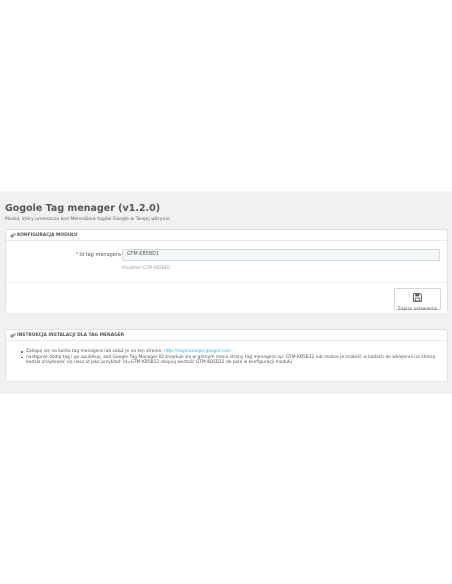  What do you see at coordinates (281, 255) in the screenshot?
I see `tag-manager-id-input: GTM-KB5BD1` at bounding box center [281, 255].